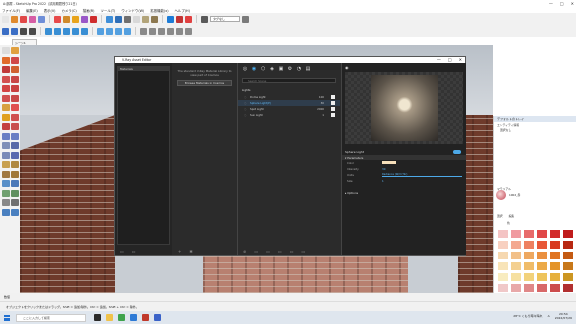  I want to click on pan-icon, so click(145, 19).